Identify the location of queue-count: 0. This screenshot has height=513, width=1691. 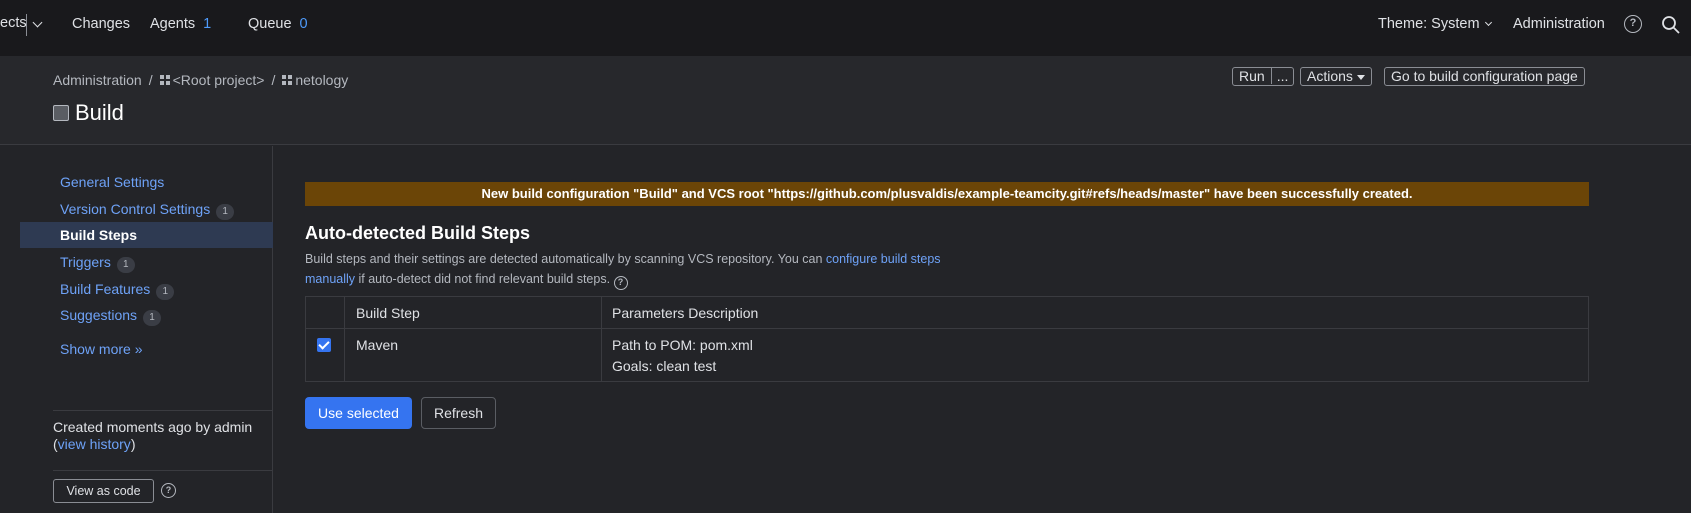
(303, 24).